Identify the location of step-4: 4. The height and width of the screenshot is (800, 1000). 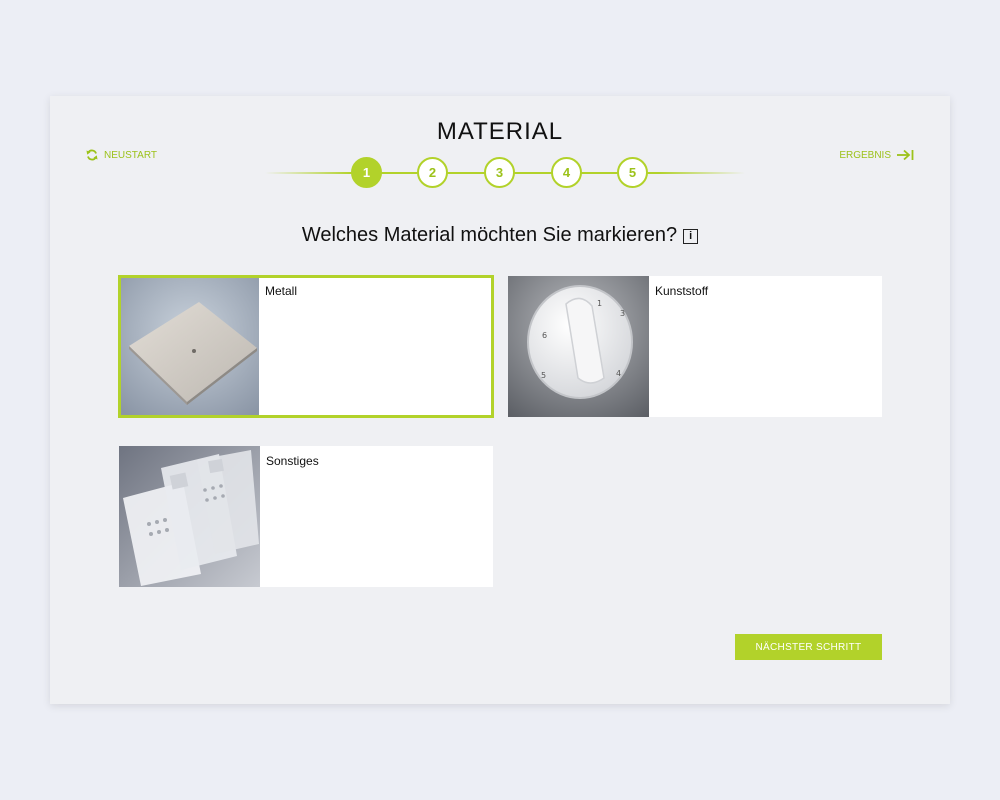
(566, 172).